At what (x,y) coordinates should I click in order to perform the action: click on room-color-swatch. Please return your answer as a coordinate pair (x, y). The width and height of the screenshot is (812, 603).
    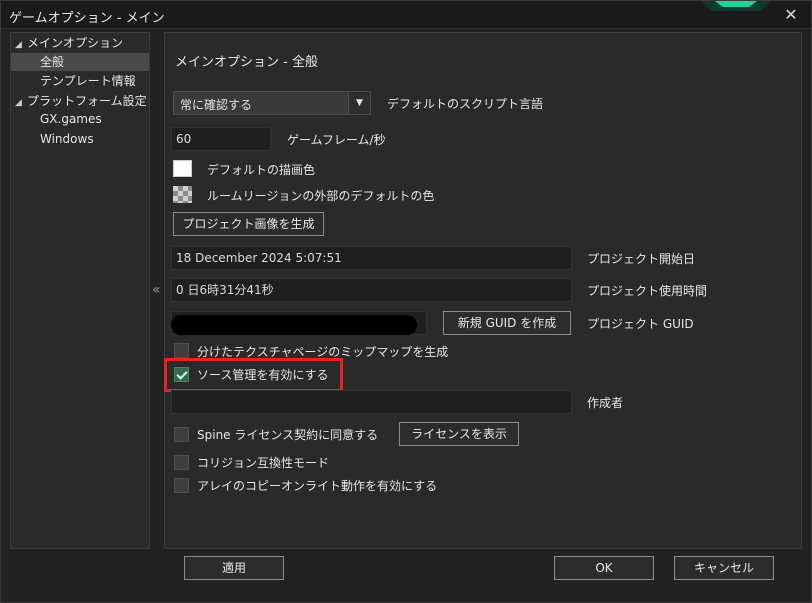
    Looking at the image, I should click on (182, 194).